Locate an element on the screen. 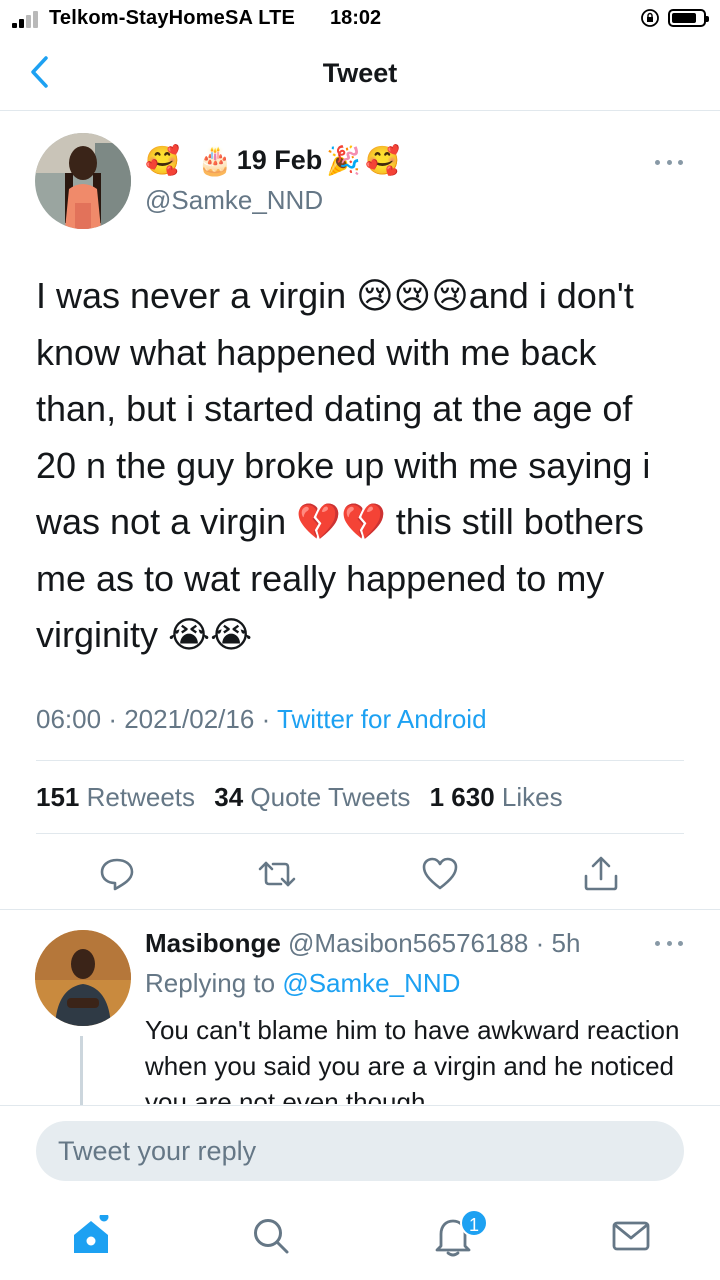 The image size is (720, 1280). carrier-label: Telkom-StayHomeSA LTE is located at coordinates (172, 18).